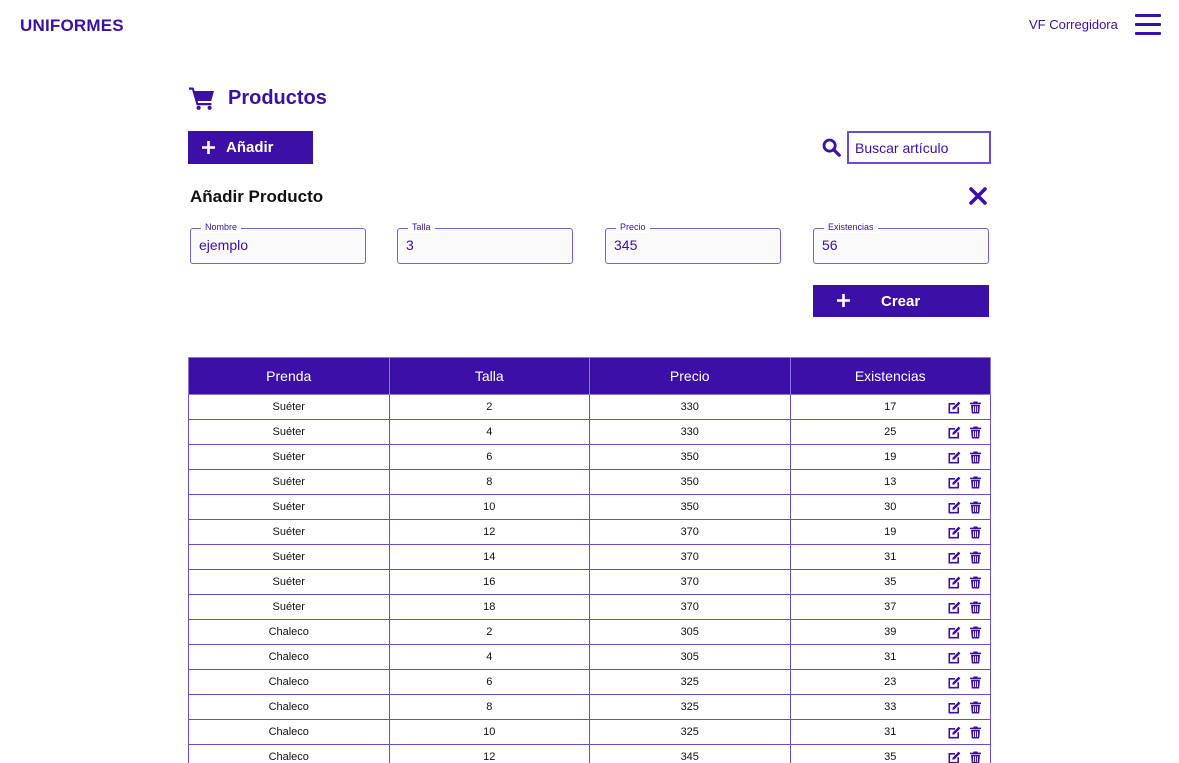 The image size is (1179, 763). I want to click on cell-talla: 2, so click(489, 632).